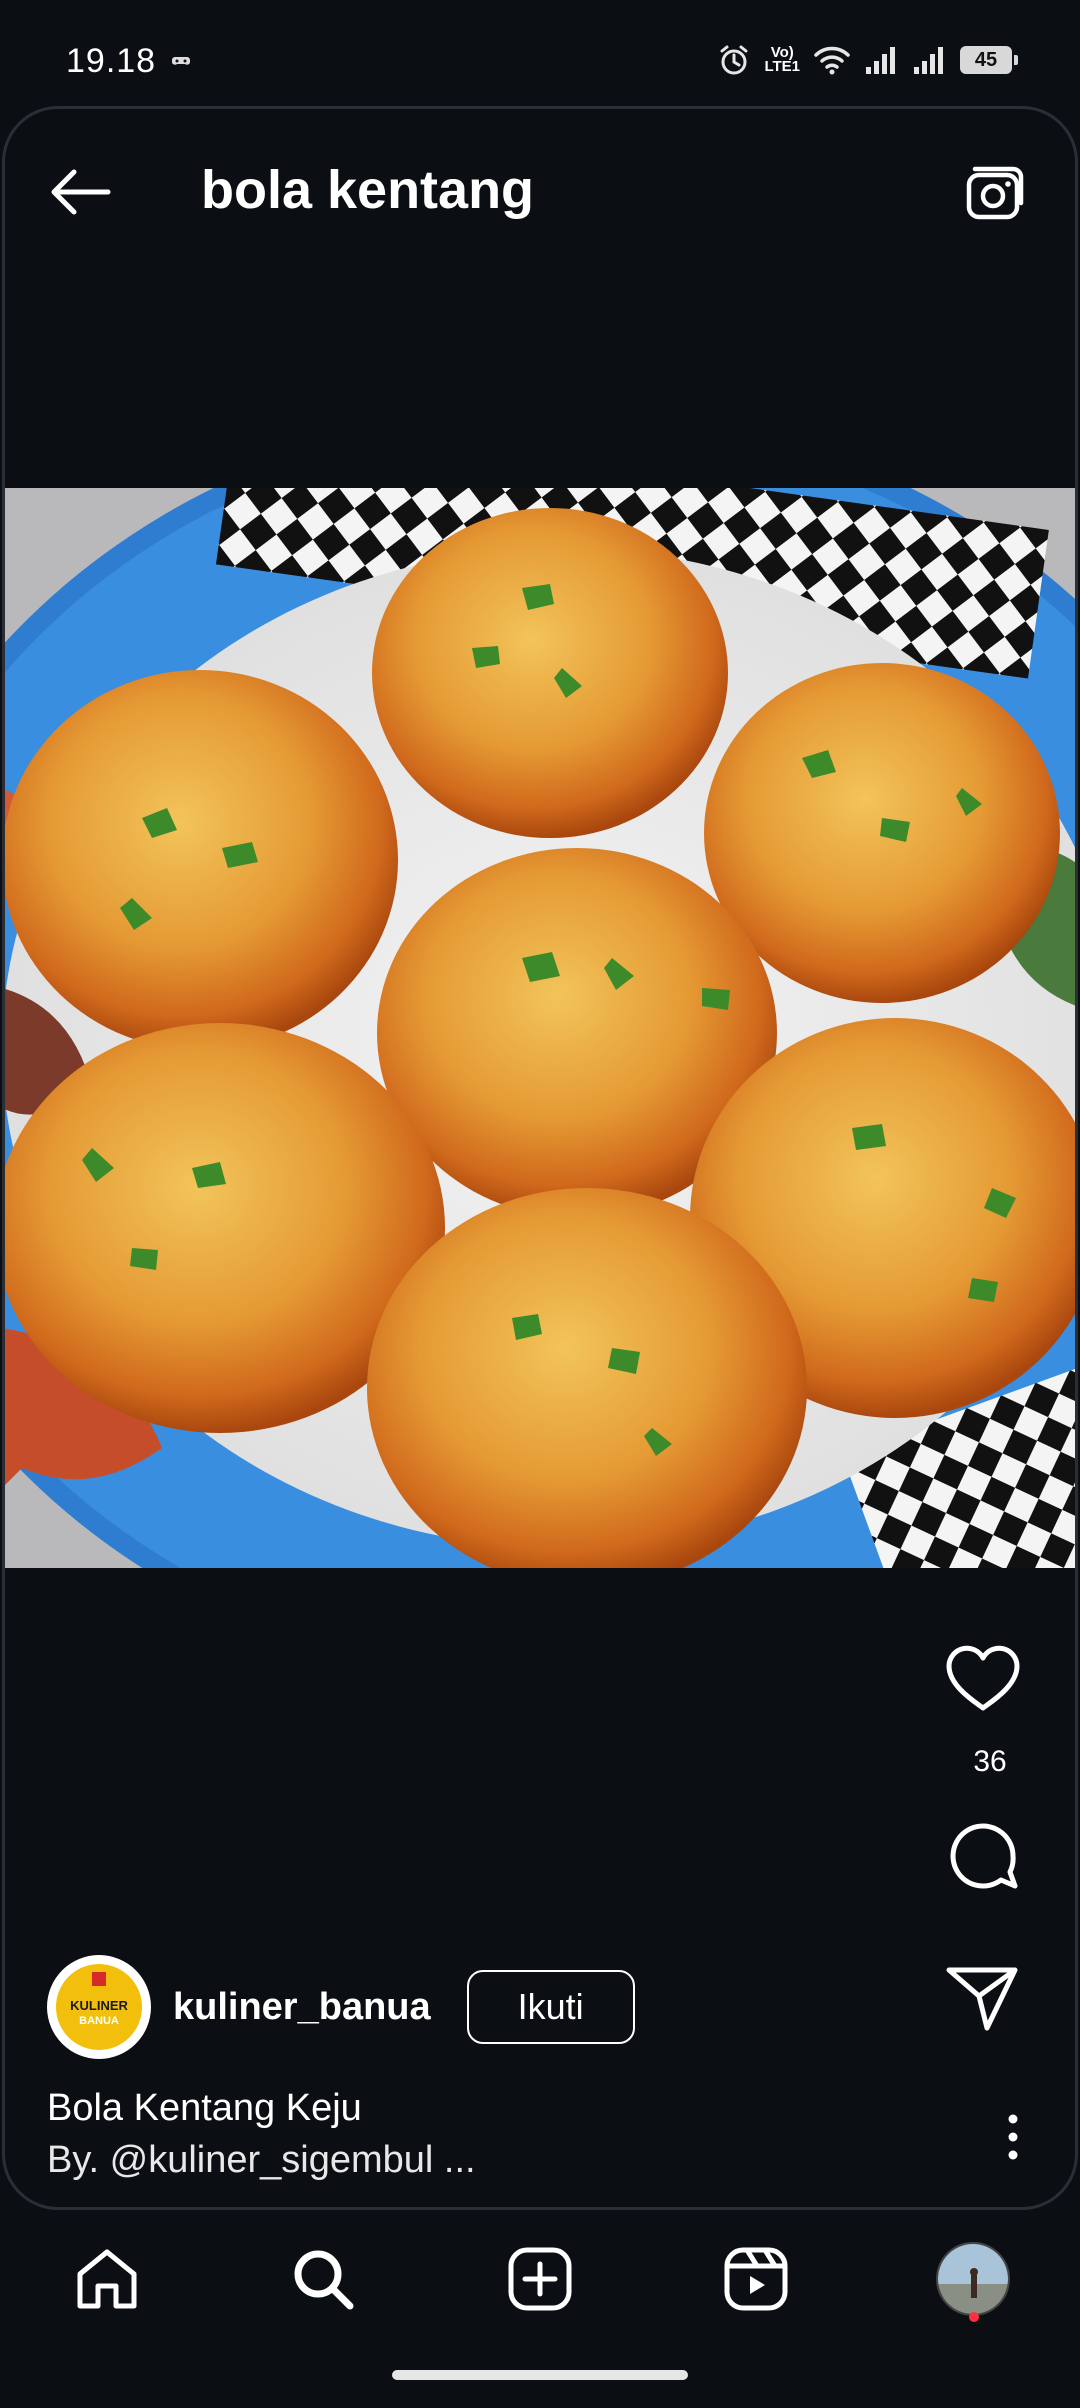 This screenshot has height=2408, width=1080. Describe the element at coordinates (974, 2317) in the screenshot. I see `notification-dot` at that location.